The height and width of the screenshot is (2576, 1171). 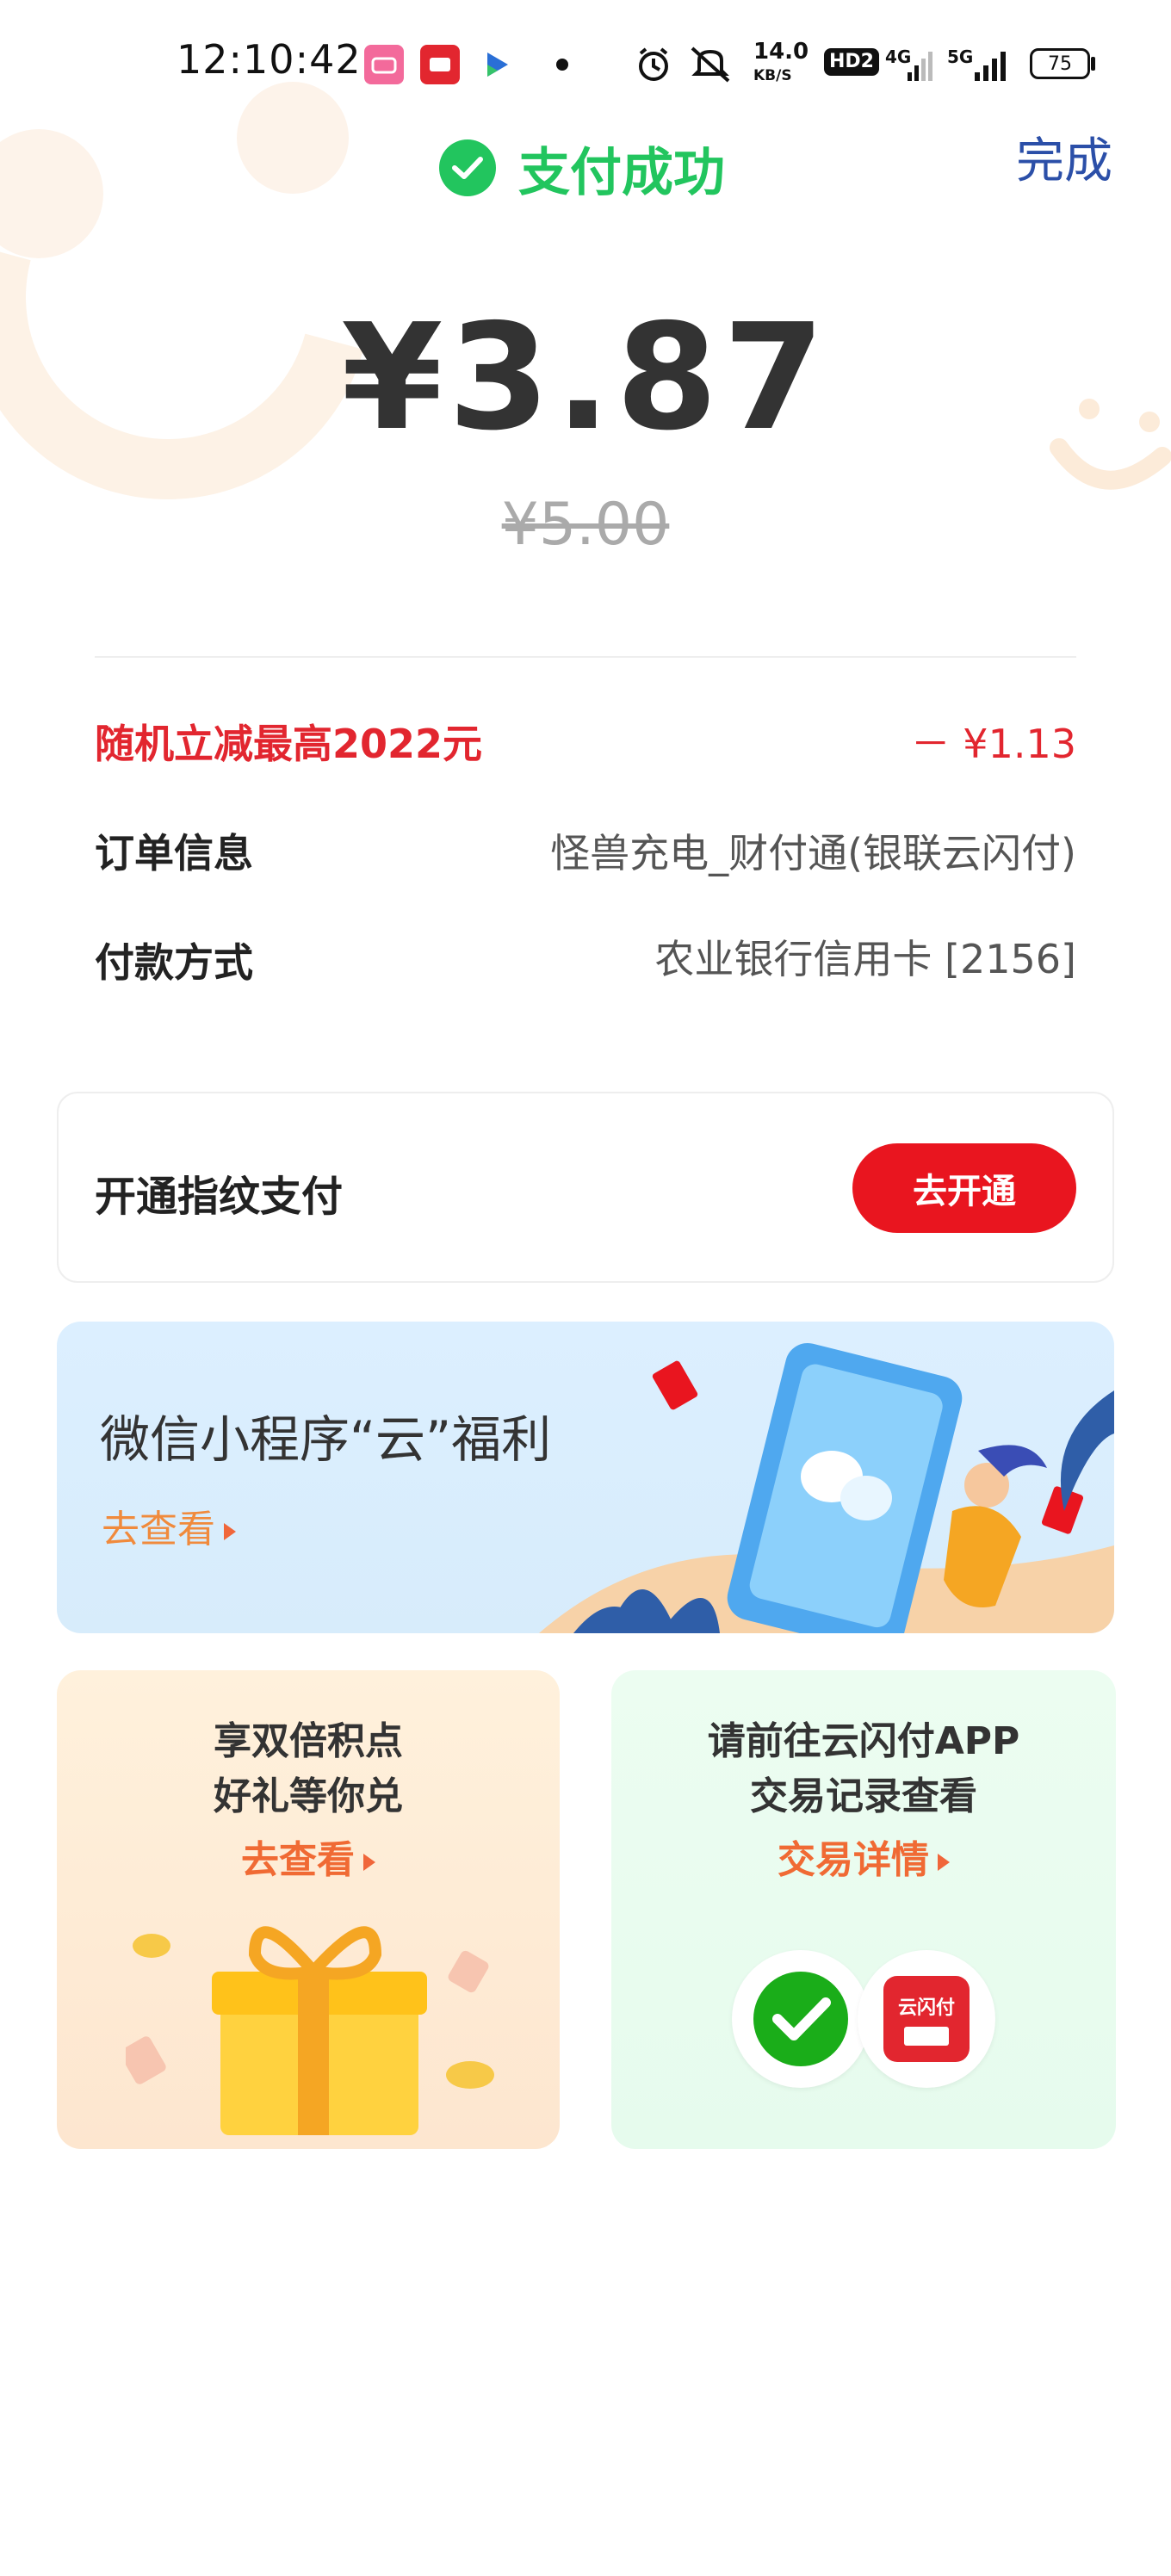 I want to click on mute-icon, so click(x=710, y=64).